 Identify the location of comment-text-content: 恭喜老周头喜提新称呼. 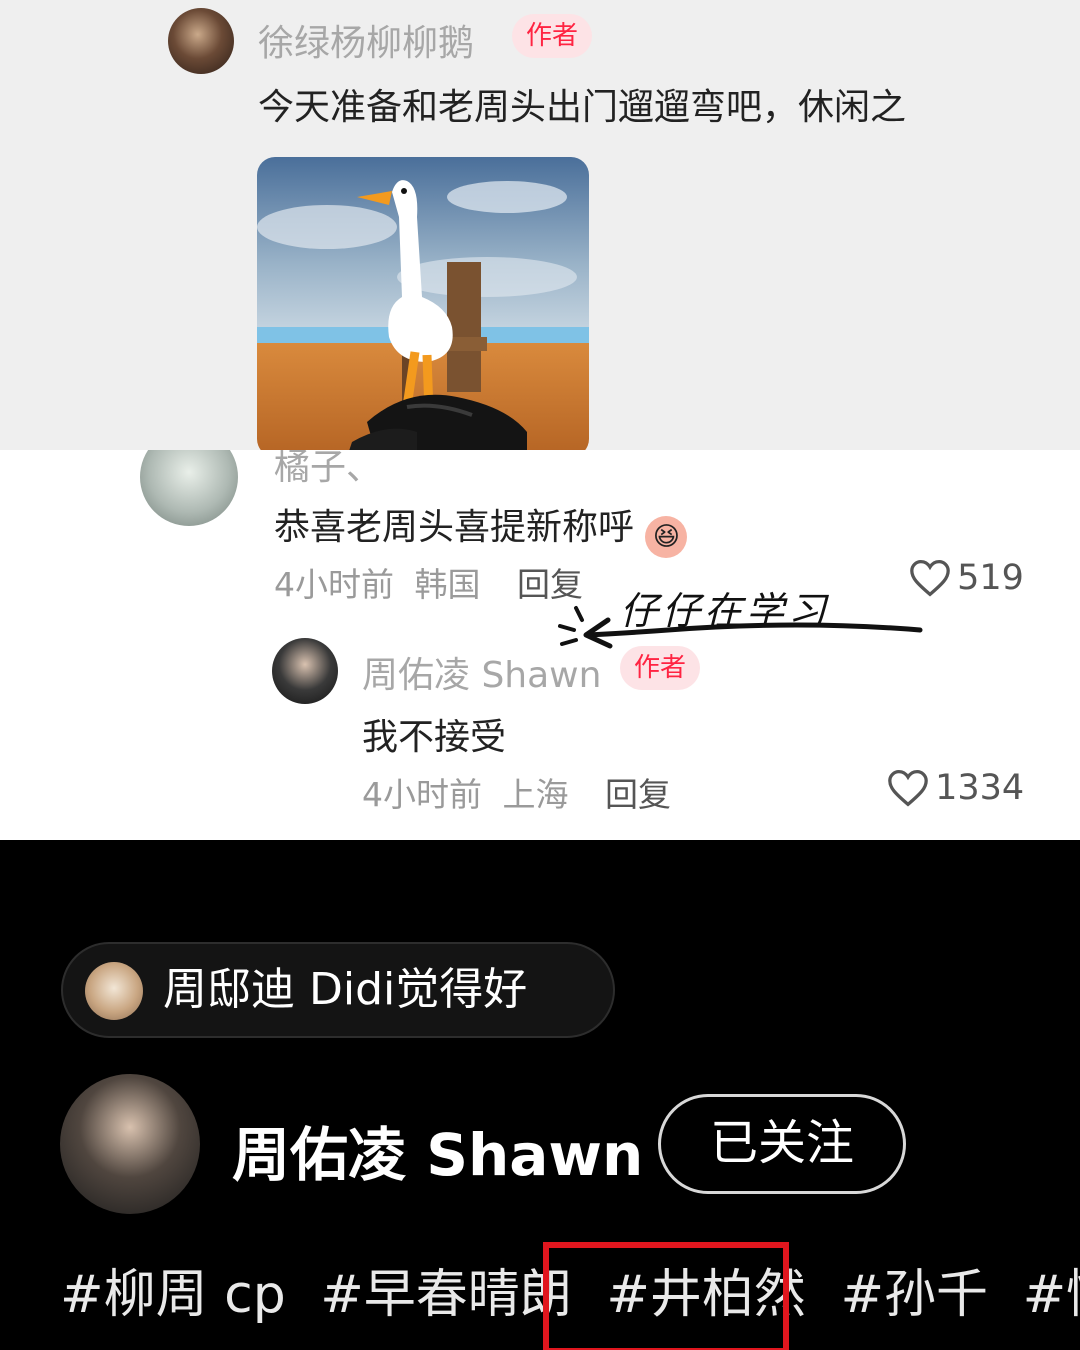
(454, 527).